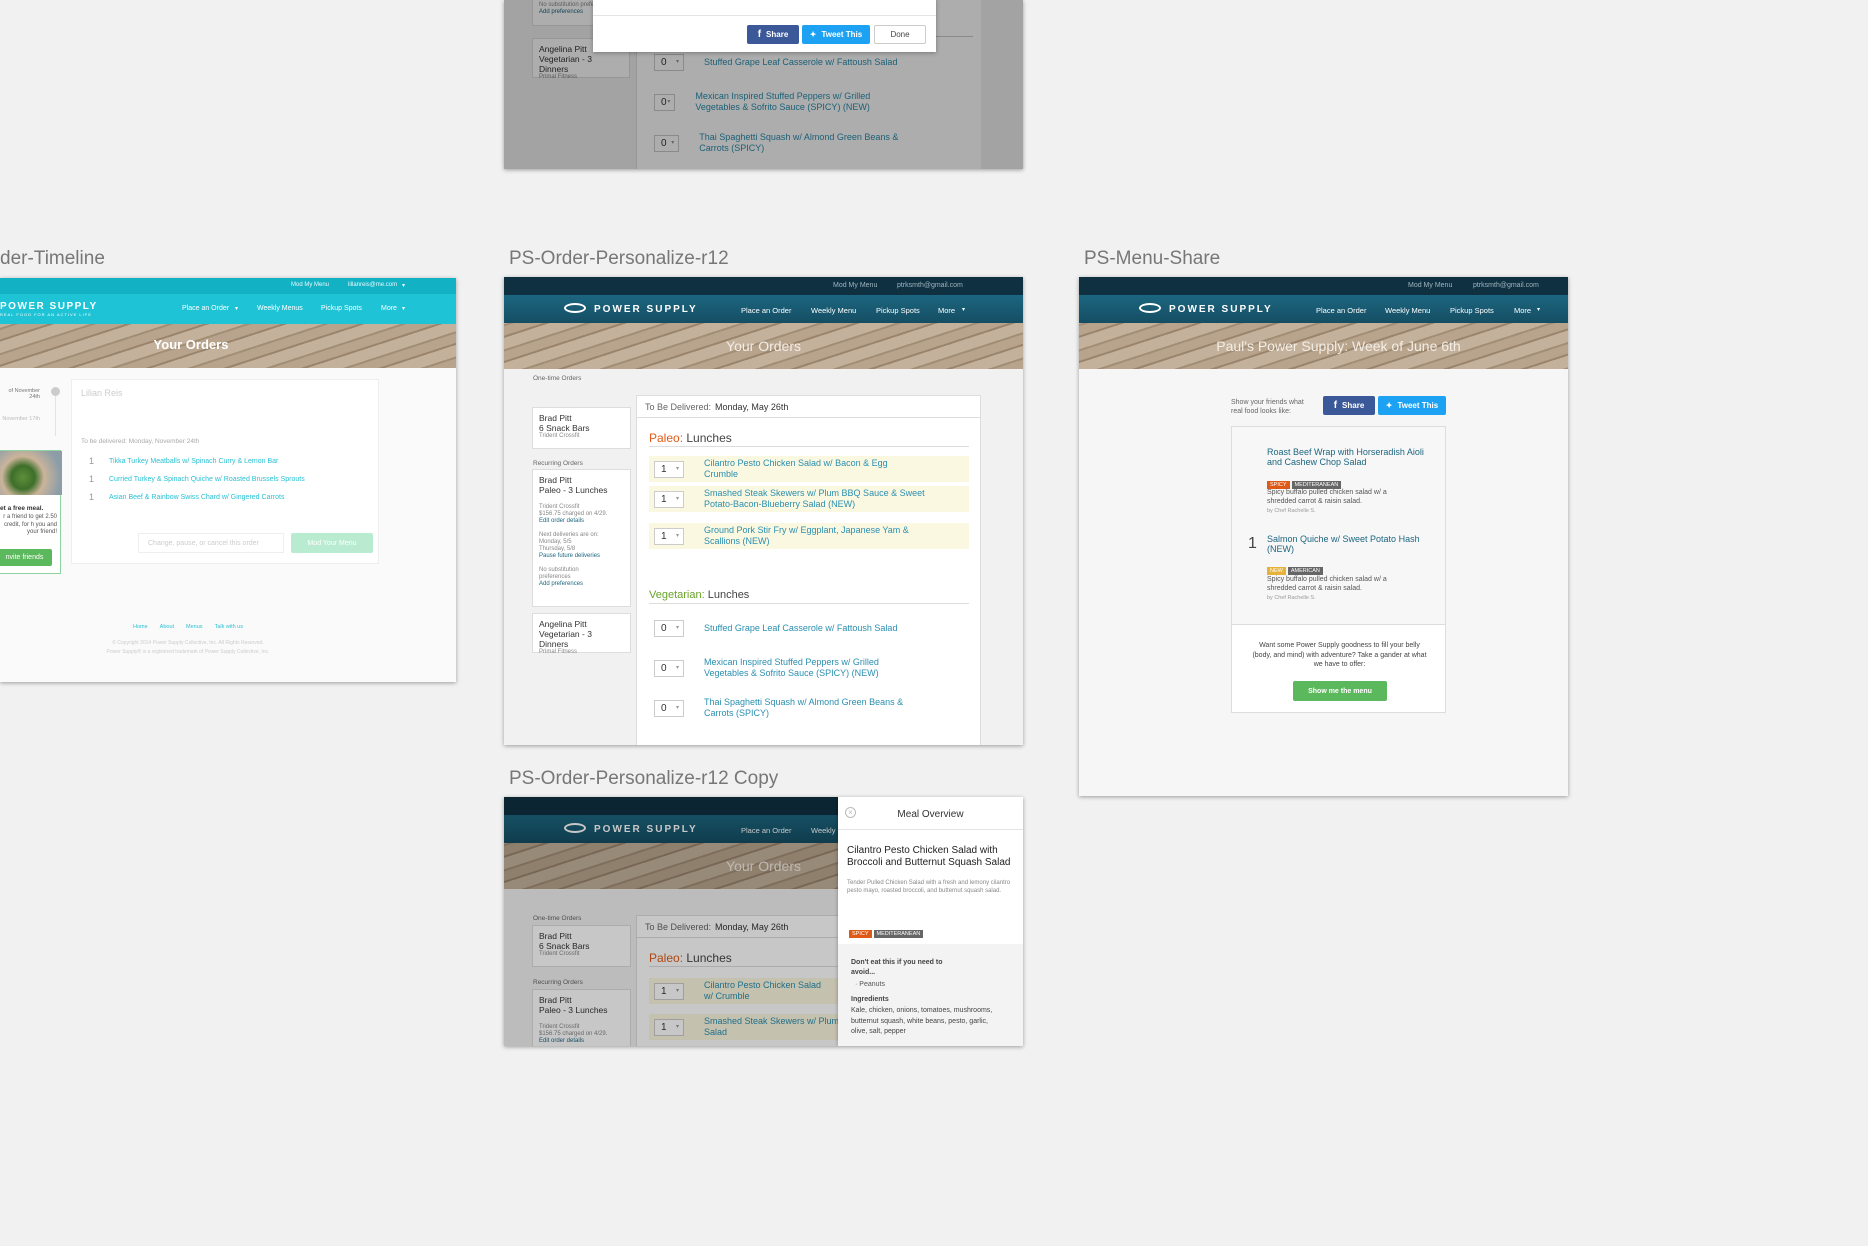 This screenshot has width=1868, height=1246. What do you see at coordinates (581, 521) in the screenshot?
I see `edit-order-link: Edit order details` at bounding box center [581, 521].